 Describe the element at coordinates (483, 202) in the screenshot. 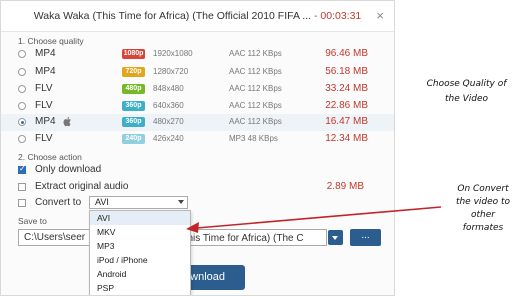

I see `annotation-convert-line-2: the video to` at that location.